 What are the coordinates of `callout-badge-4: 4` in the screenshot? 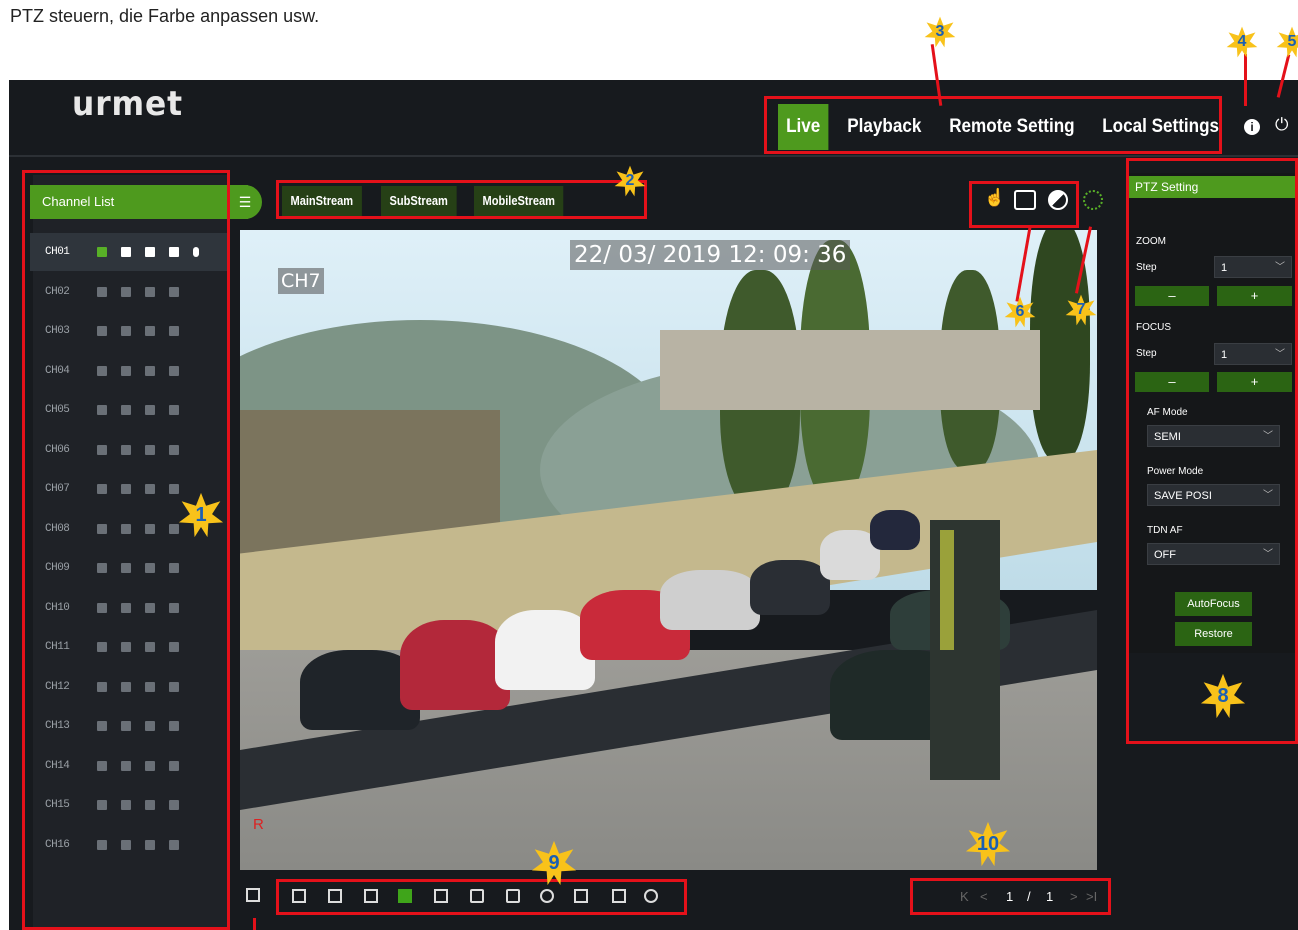 It's located at (1242, 42).